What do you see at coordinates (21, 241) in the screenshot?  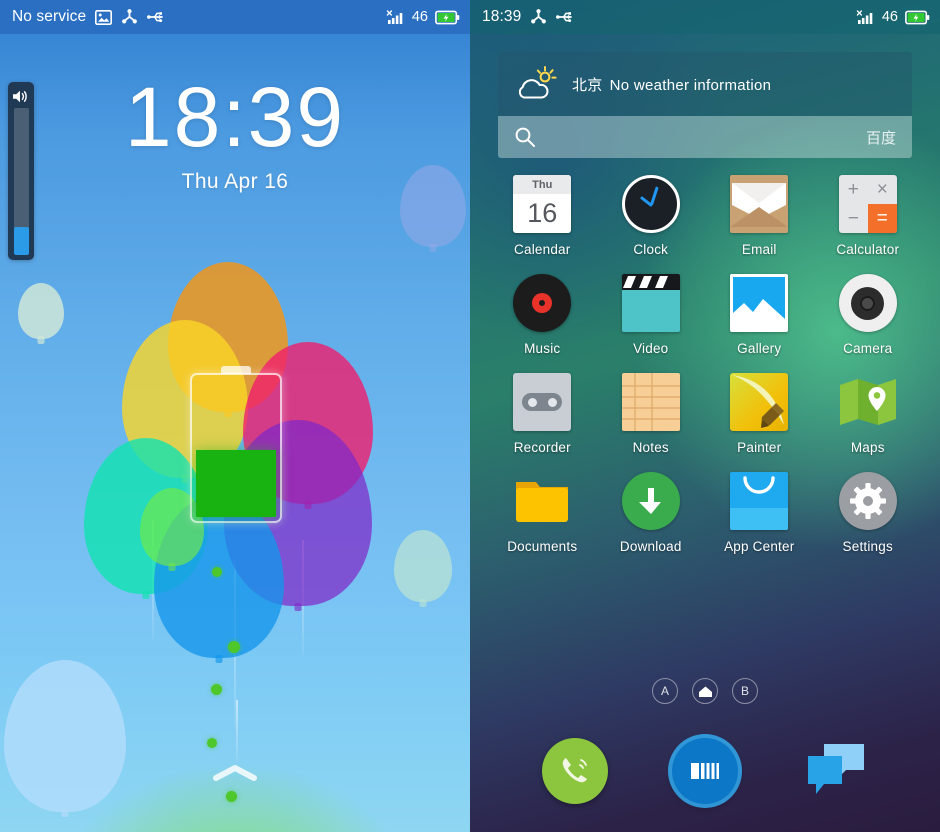 I see `volume-fill` at bounding box center [21, 241].